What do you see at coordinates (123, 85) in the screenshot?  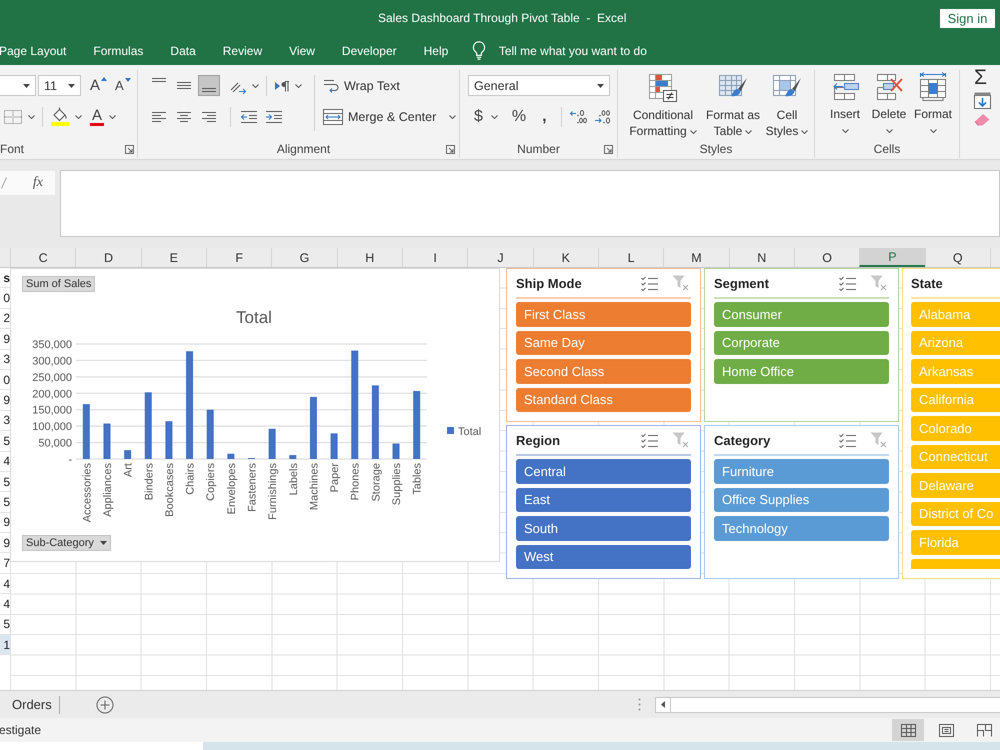 I see `shrink-font-button: A` at bounding box center [123, 85].